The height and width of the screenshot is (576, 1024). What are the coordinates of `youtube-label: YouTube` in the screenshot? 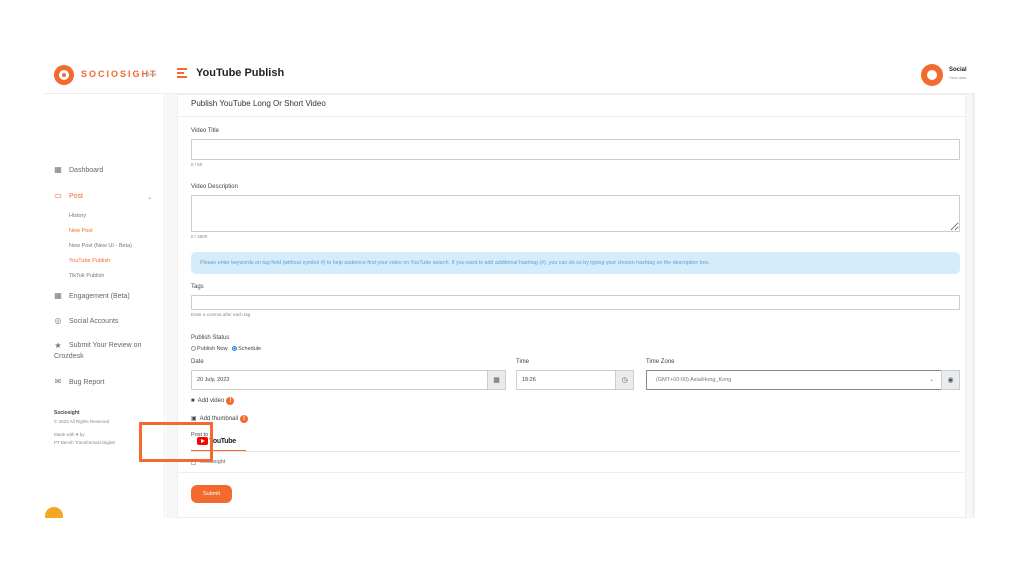 It's located at (222, 441).